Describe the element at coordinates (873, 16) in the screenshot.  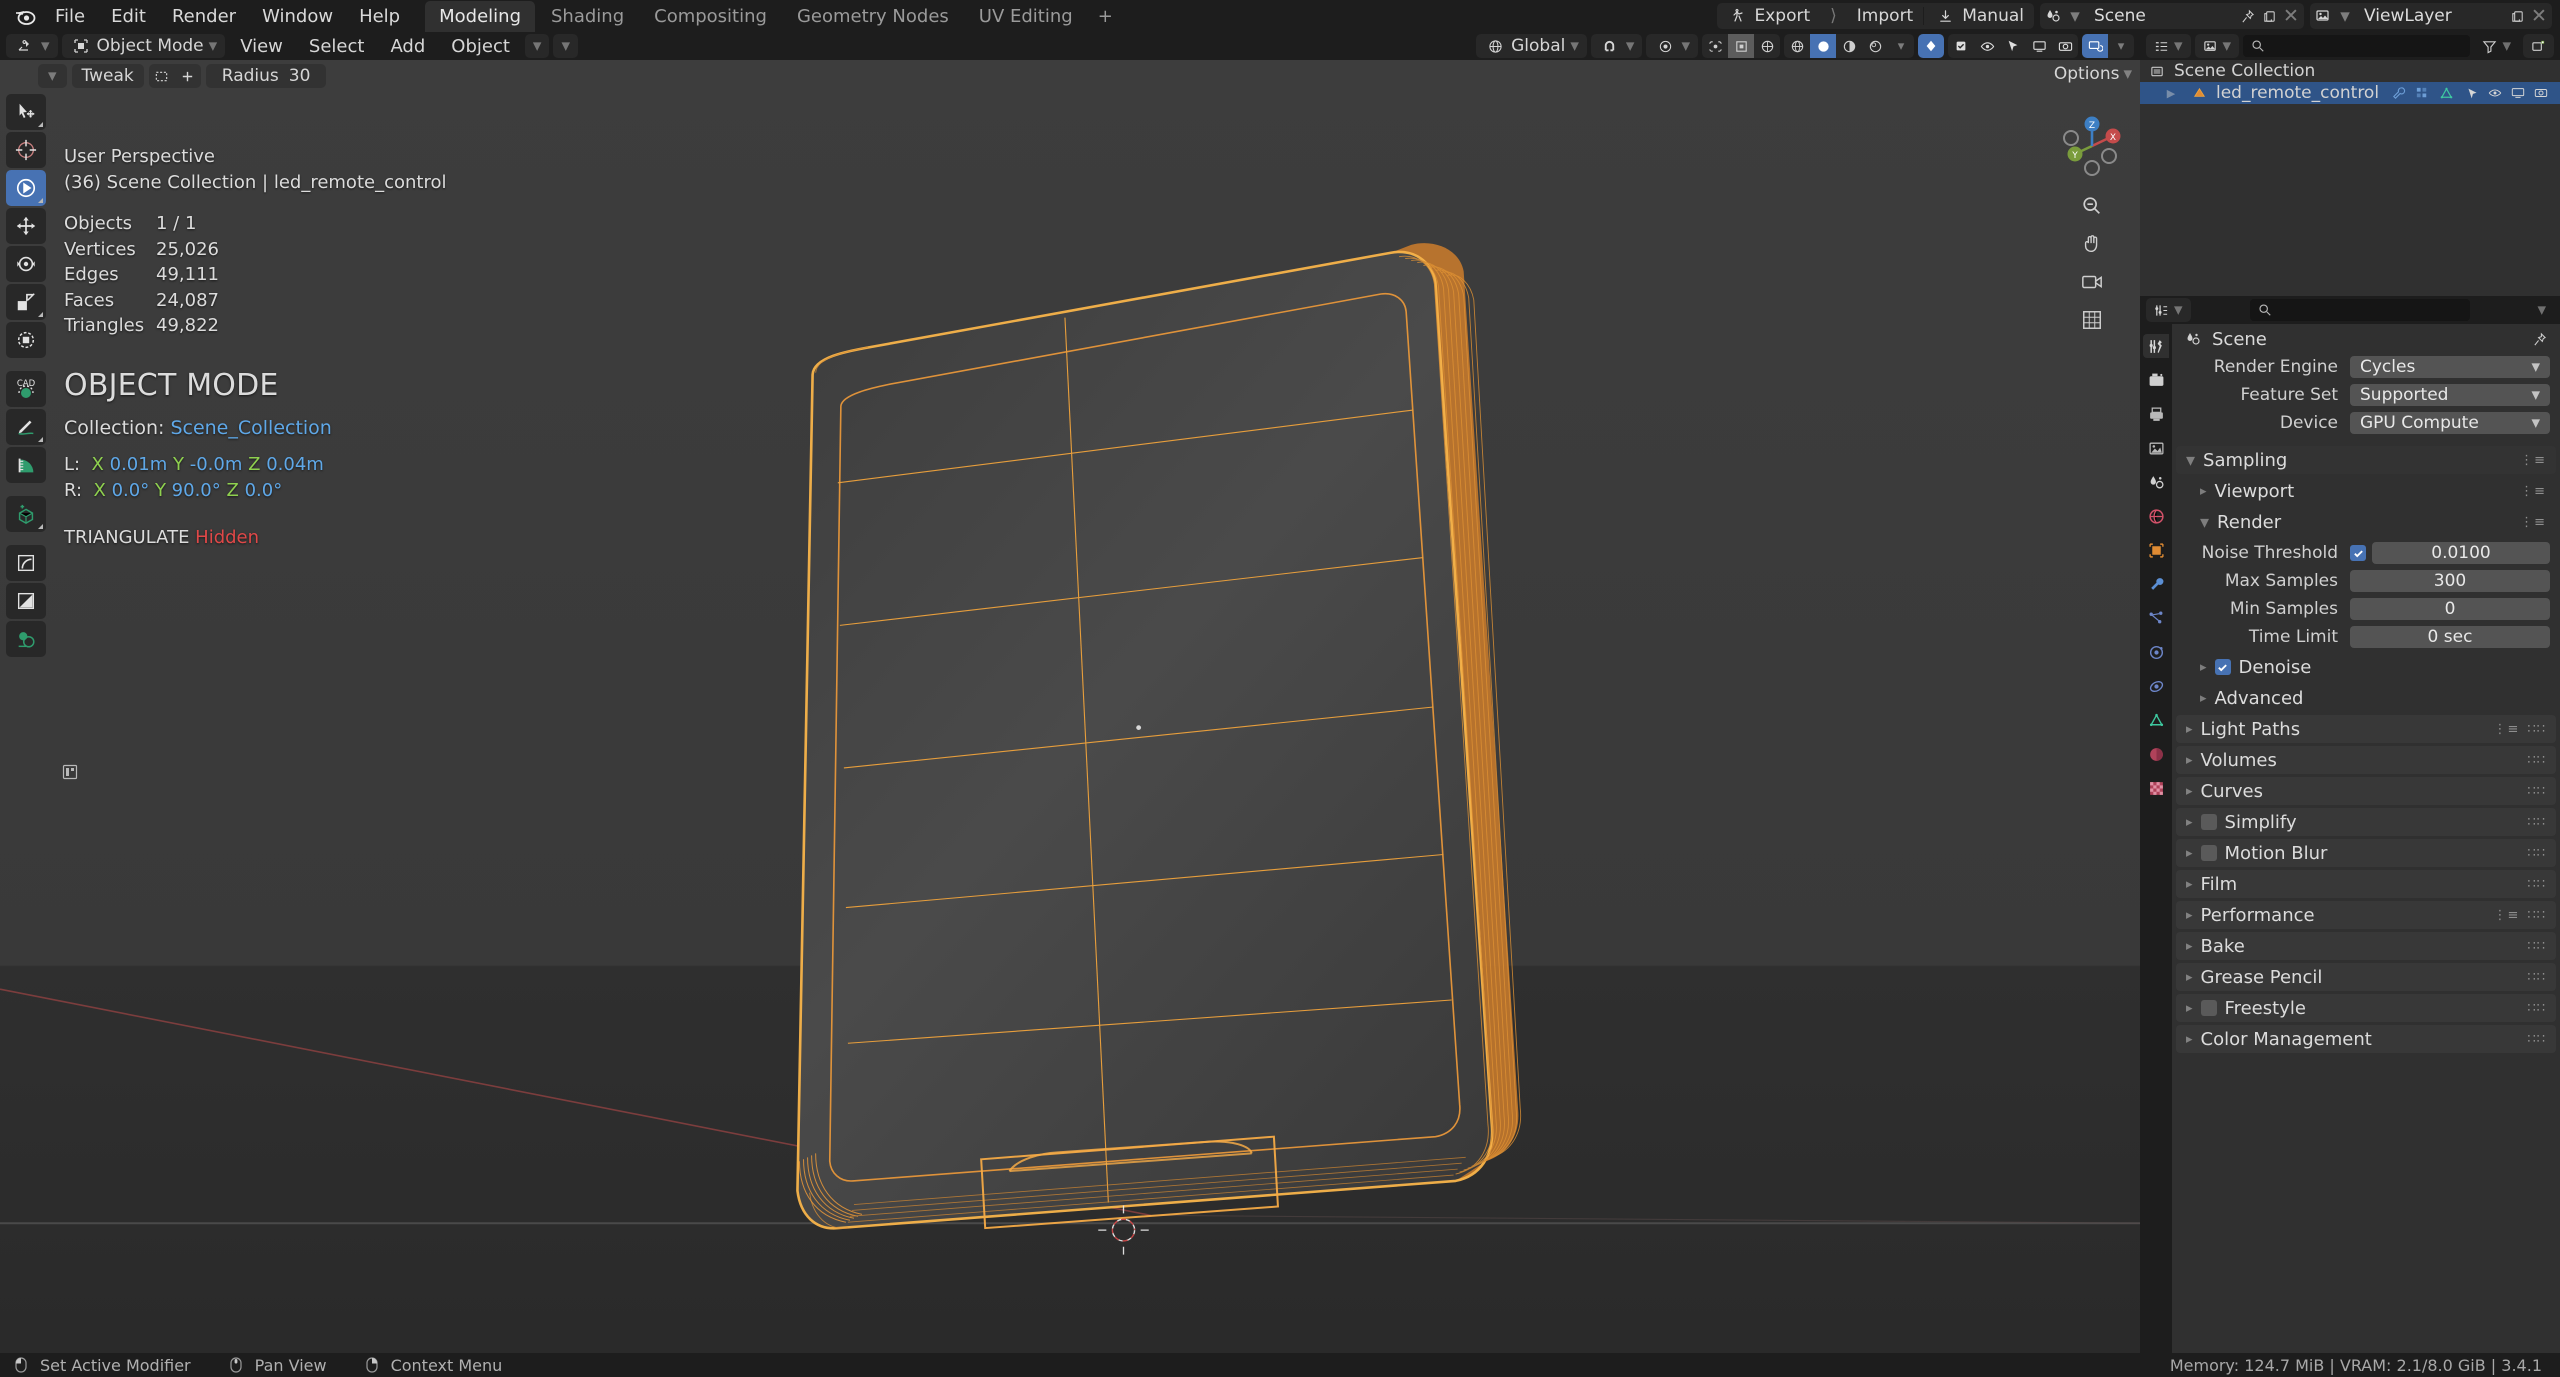
I see `workspace-tab-geometry-nodes: Geometry Nodes` at that location.